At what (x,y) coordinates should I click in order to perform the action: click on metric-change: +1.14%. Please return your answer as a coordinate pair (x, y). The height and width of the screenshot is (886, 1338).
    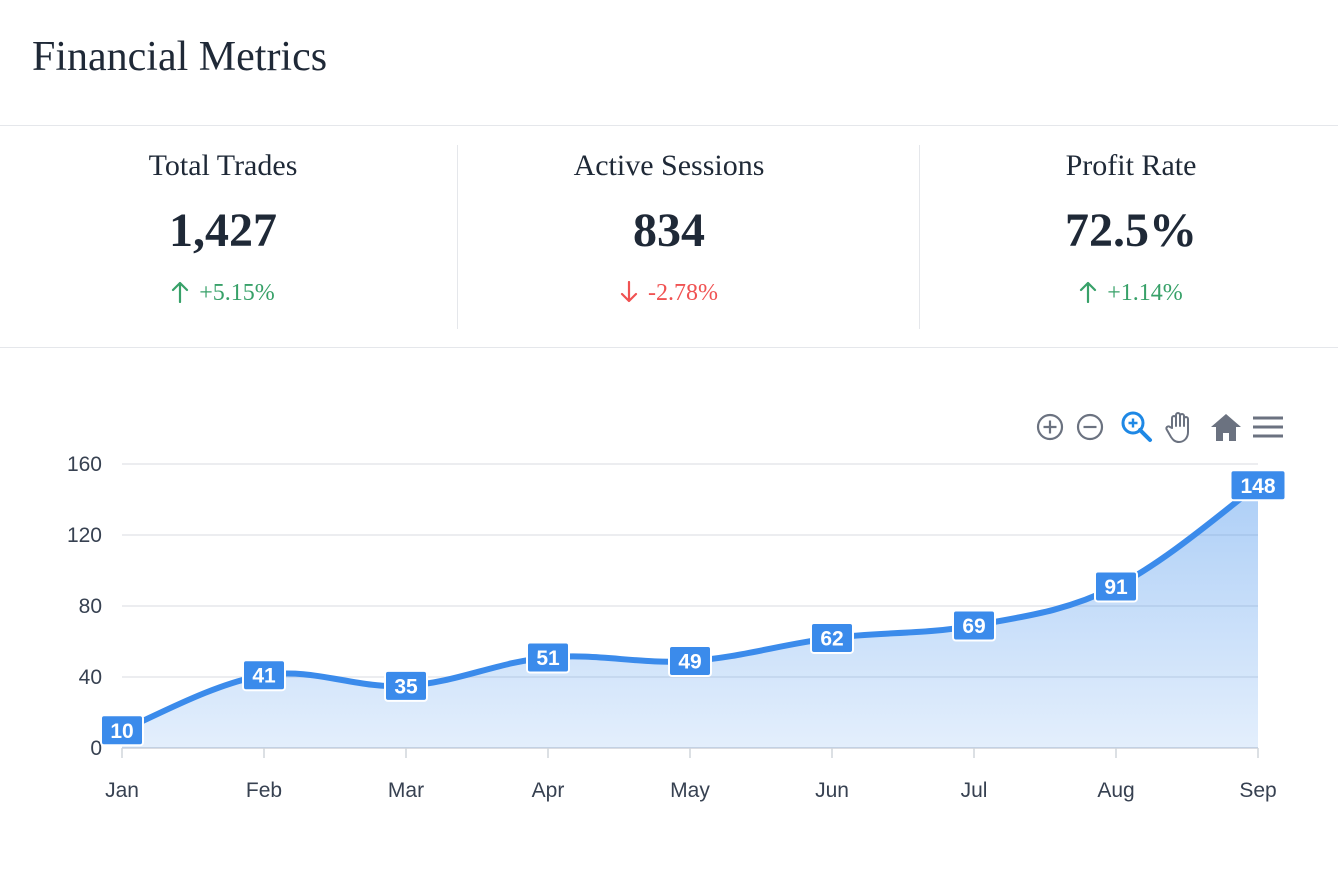
    Looking at the image, I should click on (1123, 294).